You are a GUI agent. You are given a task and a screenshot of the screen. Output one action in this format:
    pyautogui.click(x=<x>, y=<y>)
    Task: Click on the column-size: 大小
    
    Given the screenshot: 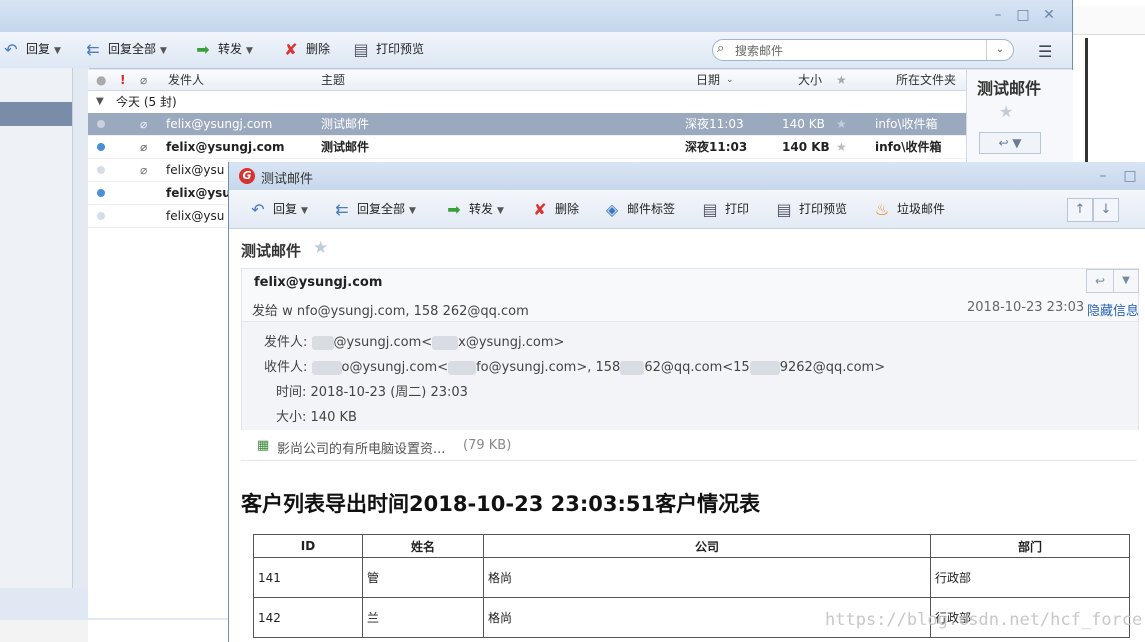 What is the action you would take?
    pyautogui.click(x=810, y=80)
    